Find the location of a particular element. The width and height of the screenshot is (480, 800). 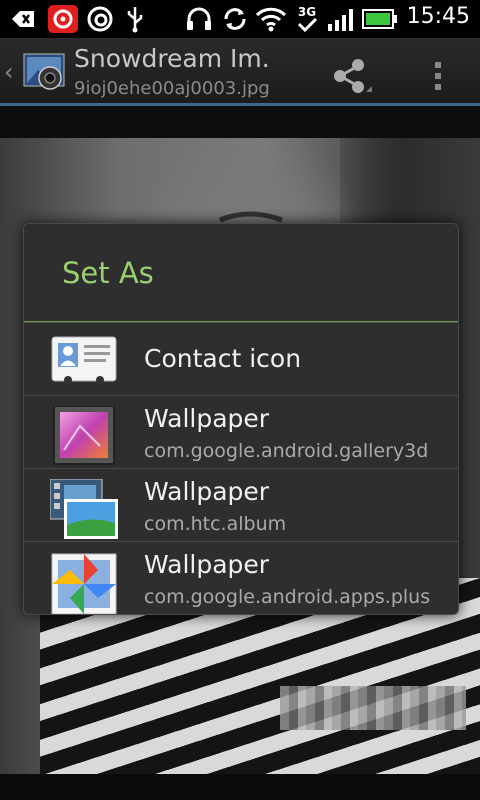

option-wallpaper-google-plus: Wallpaper com.google.android.apps.plus is located at coordinates (241, 577).